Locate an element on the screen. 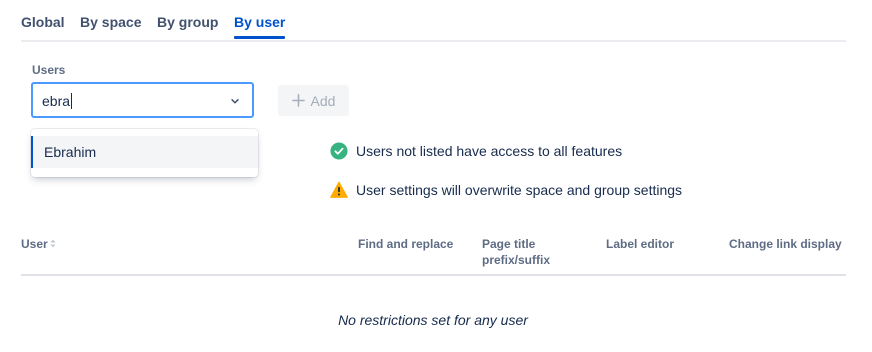  add-button: Add is located at coordinates (313, 100).